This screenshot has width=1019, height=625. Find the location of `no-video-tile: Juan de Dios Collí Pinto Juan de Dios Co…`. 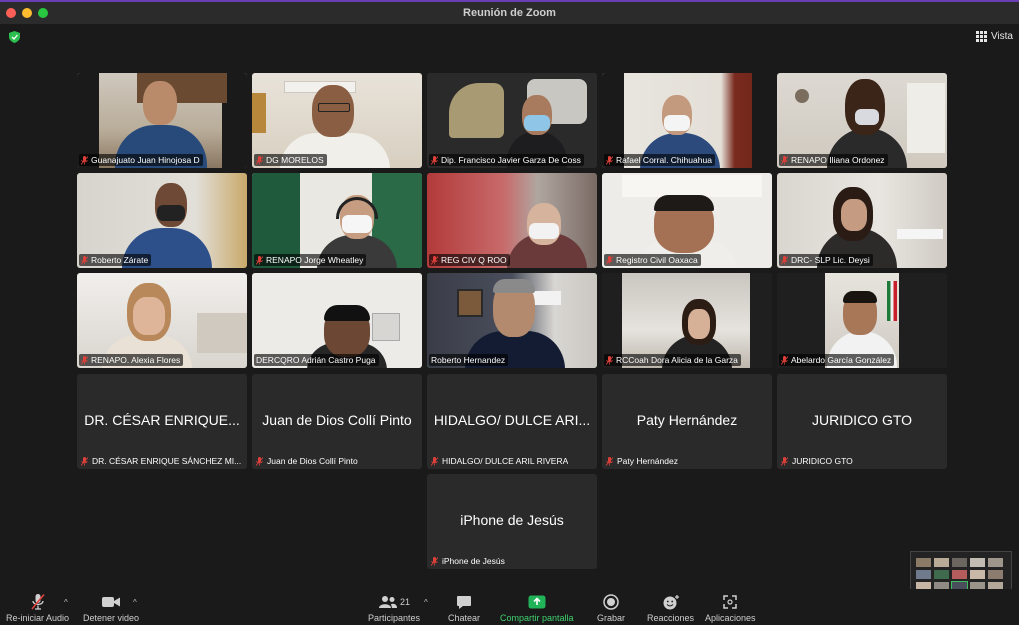

no-video-tile: Juan de Dios Collí Pinto Juan de Dios Co… is located at coordinates (337, 421).